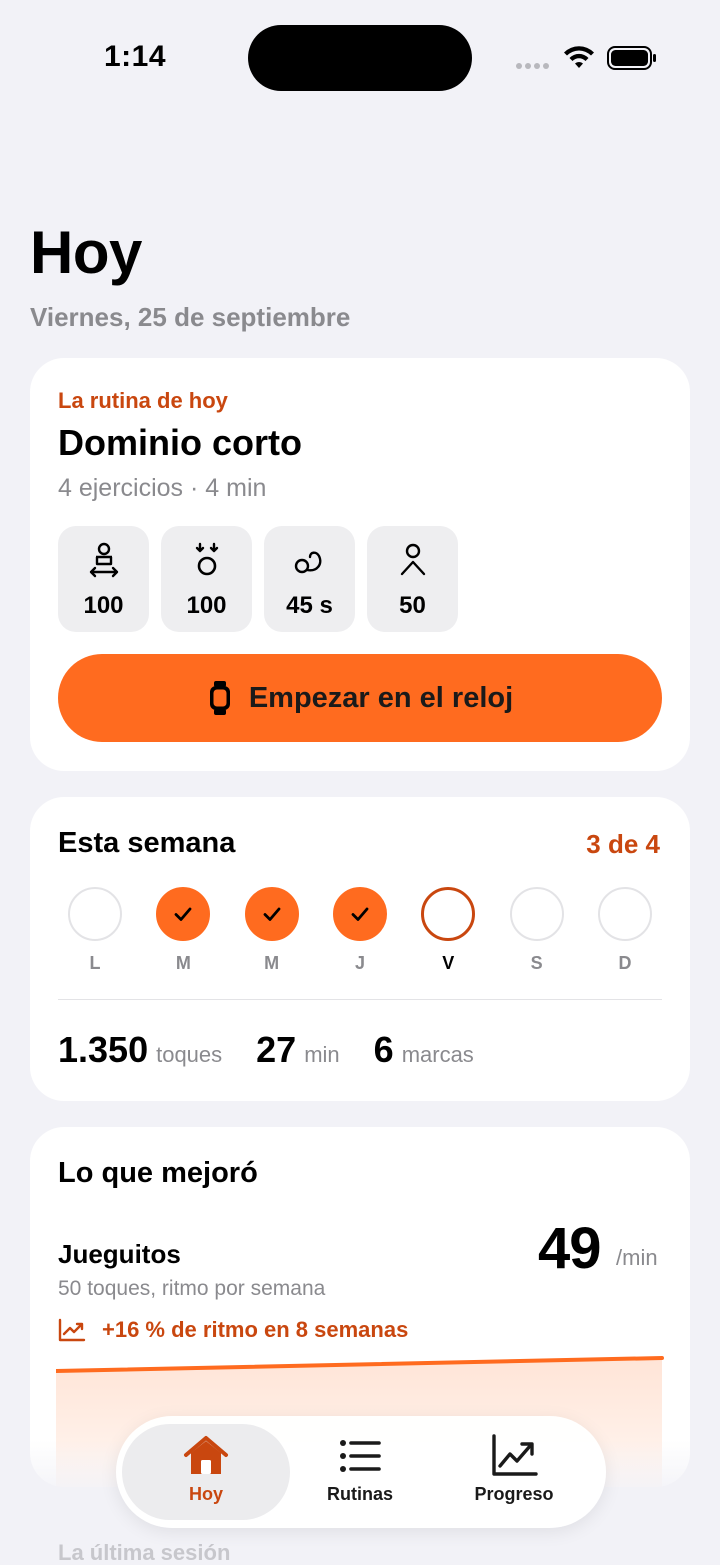  Describe the element at coordinates (532, 66) in the screenshot. I see `signal-icon` at that location.